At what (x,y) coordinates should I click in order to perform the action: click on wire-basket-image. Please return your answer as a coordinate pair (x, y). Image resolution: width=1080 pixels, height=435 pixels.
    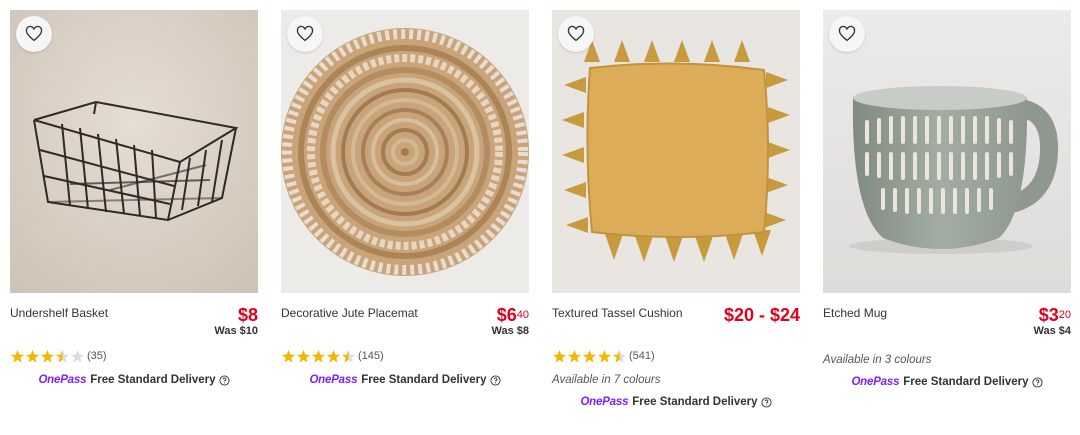
    Looking at the image, I should click on (134, 151).